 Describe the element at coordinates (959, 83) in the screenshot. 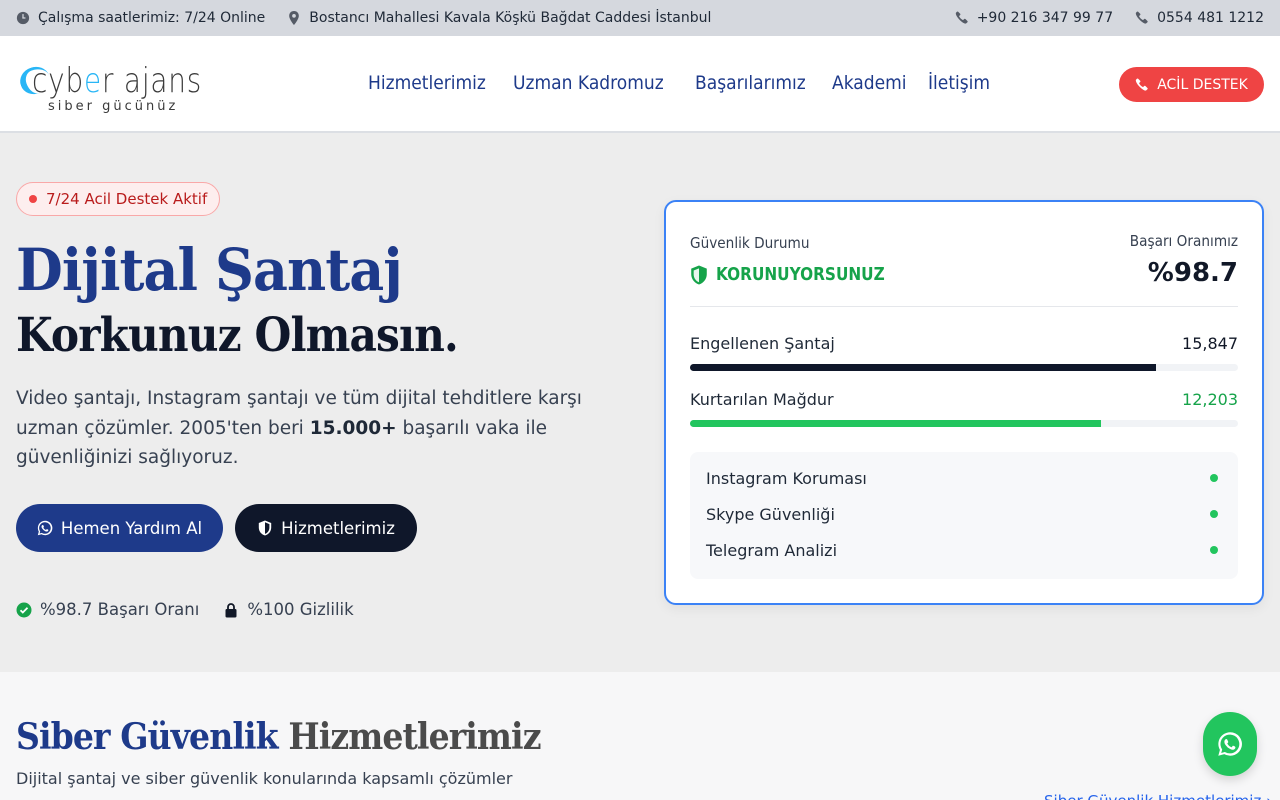

I see `nav-item-contact: İletişim` at that location.